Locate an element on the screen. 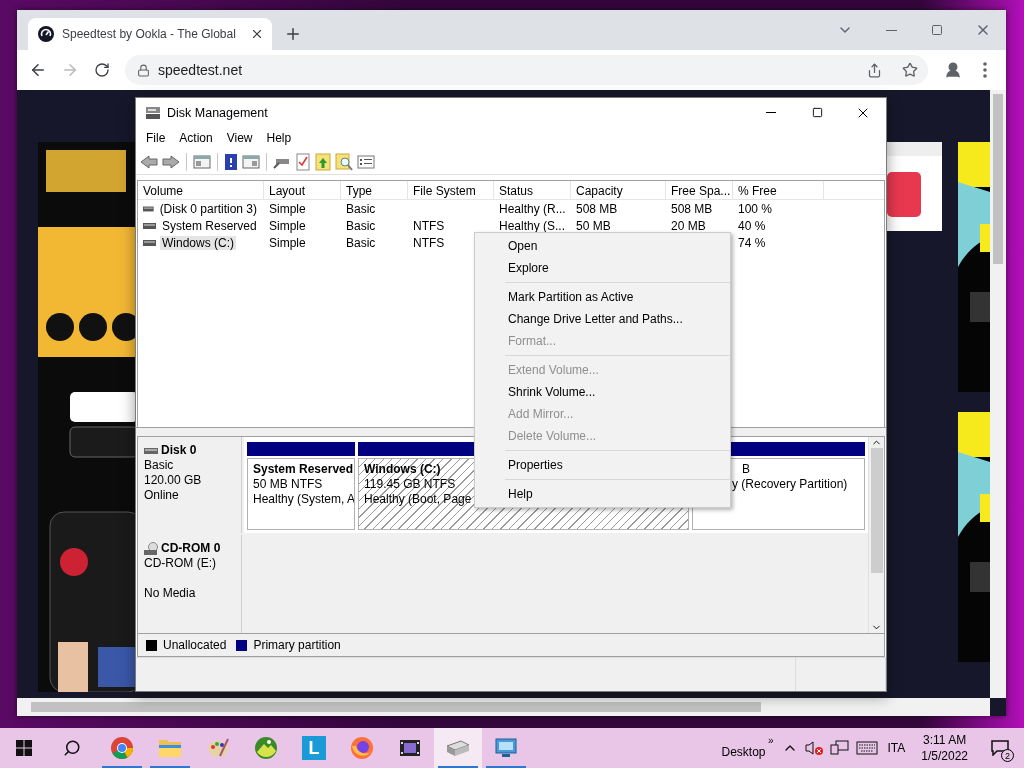 This screenshot has height=768, width=1024. url-text: speedtest.net is located at coordinates (201, 70).